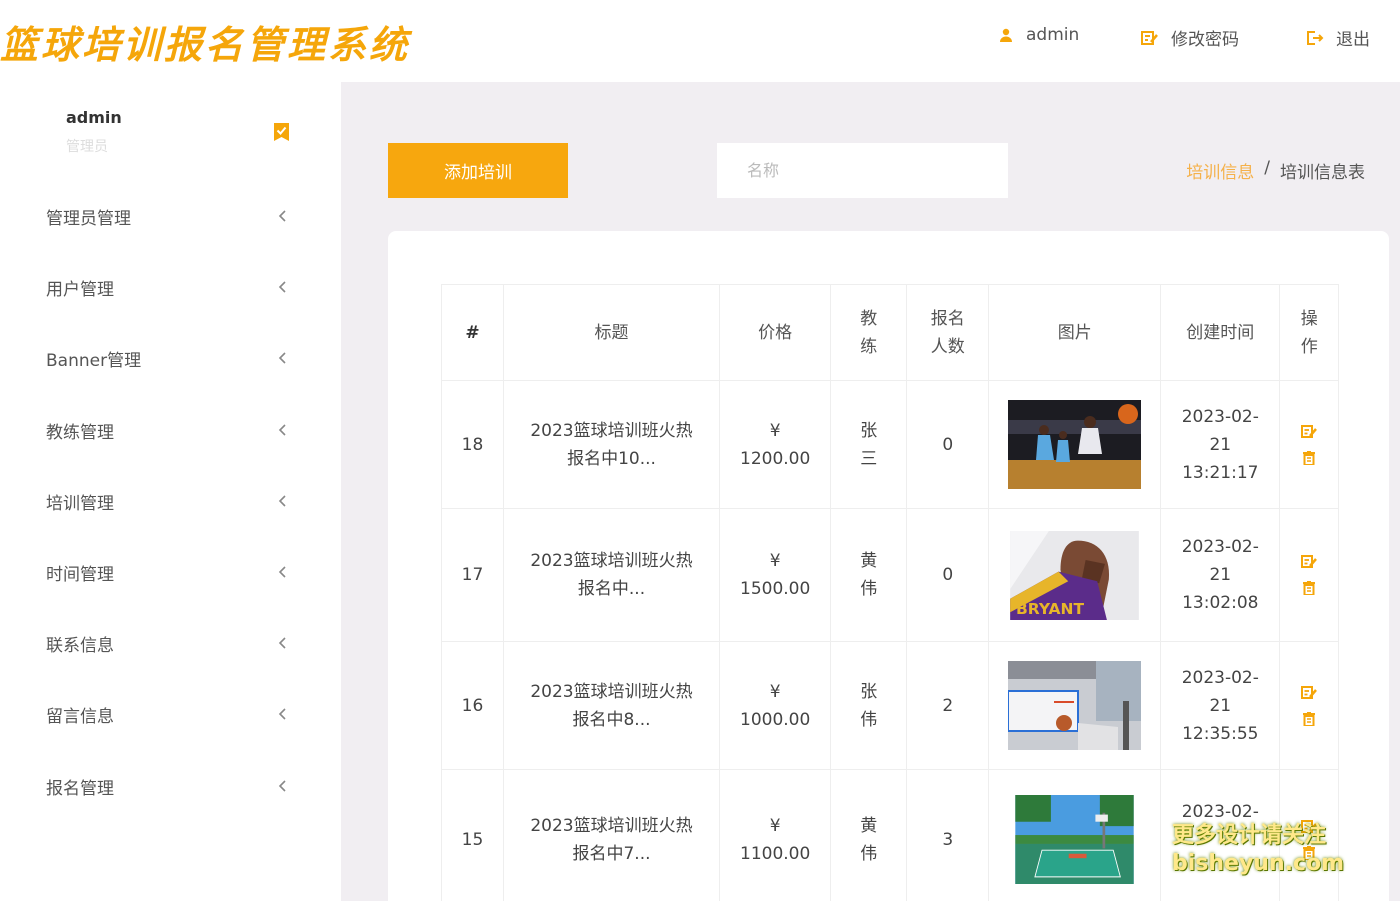 Image resolution: width=1400 pixels, height=901 pixels. Describe the element at coordinates (170, 786) in the screenshot. I see `sidebar-item-registration: 报名管理` at that location.